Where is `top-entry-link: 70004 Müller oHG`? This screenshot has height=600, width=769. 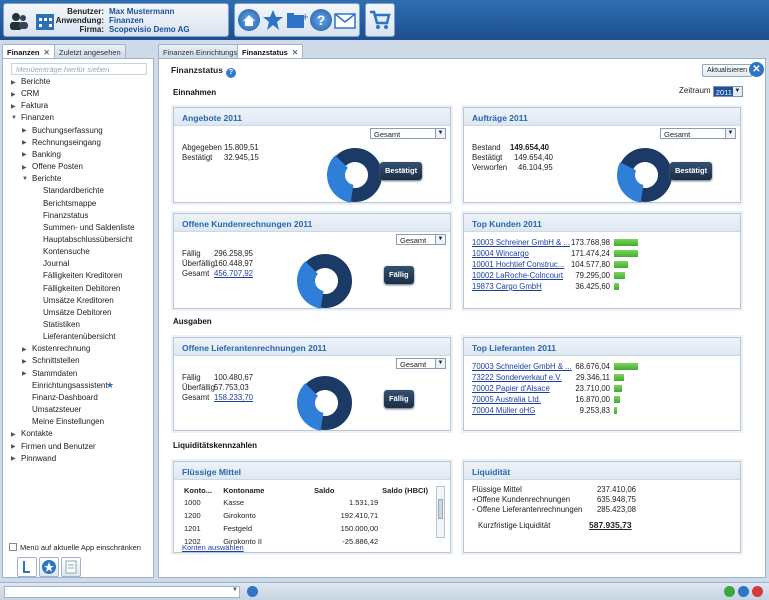 top-entry-link: 70004 Müller oHG is located at coordinates (503, 410).